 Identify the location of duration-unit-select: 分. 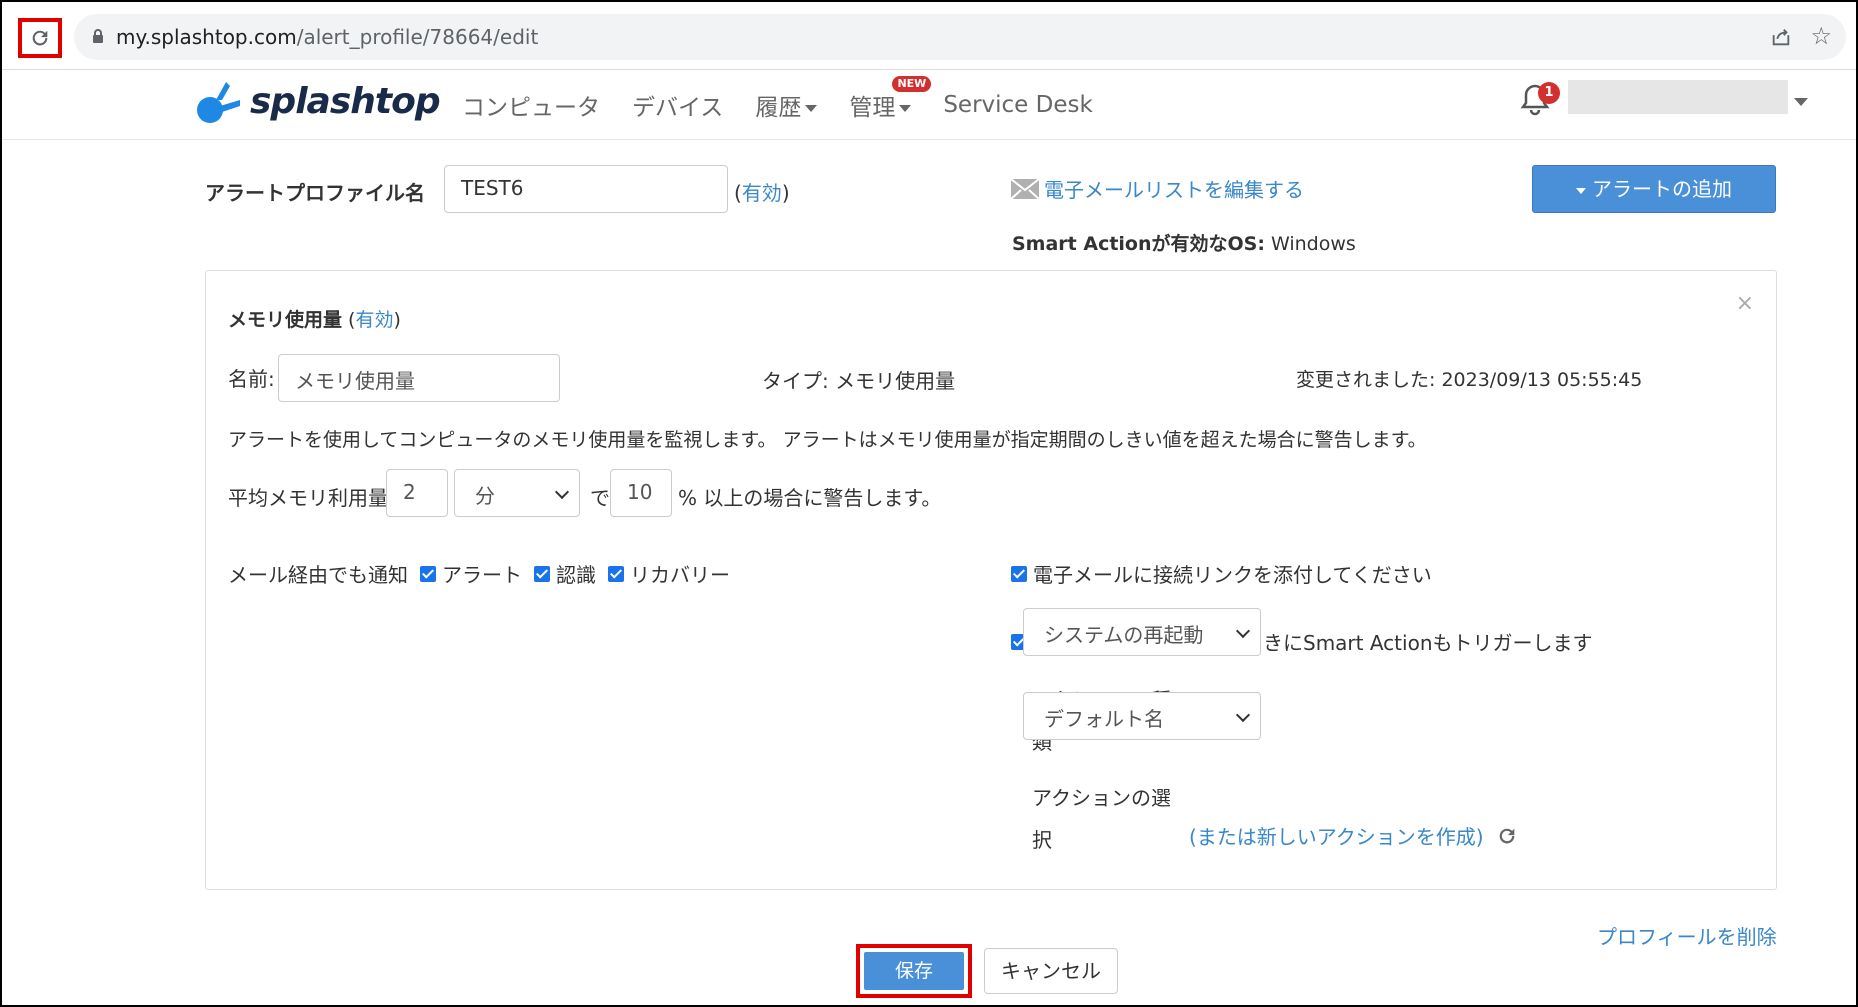
(517, 493).